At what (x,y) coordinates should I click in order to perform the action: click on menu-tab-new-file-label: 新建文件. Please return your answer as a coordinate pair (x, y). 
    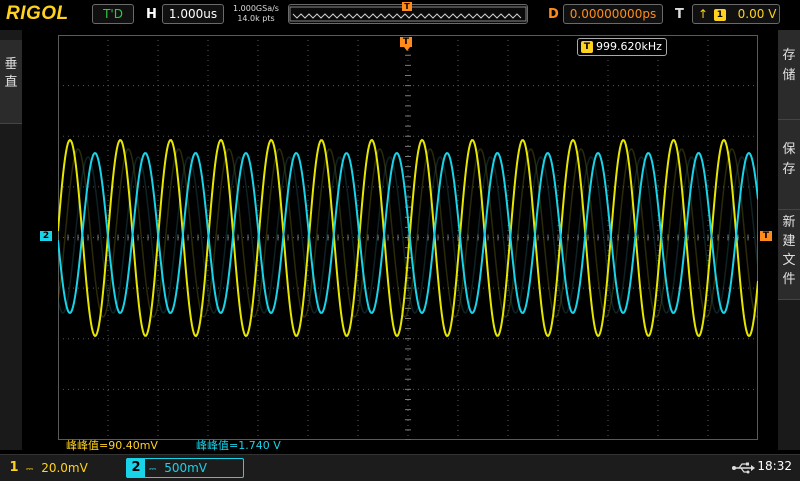
    Looking at the image, I should click on (789, 251).